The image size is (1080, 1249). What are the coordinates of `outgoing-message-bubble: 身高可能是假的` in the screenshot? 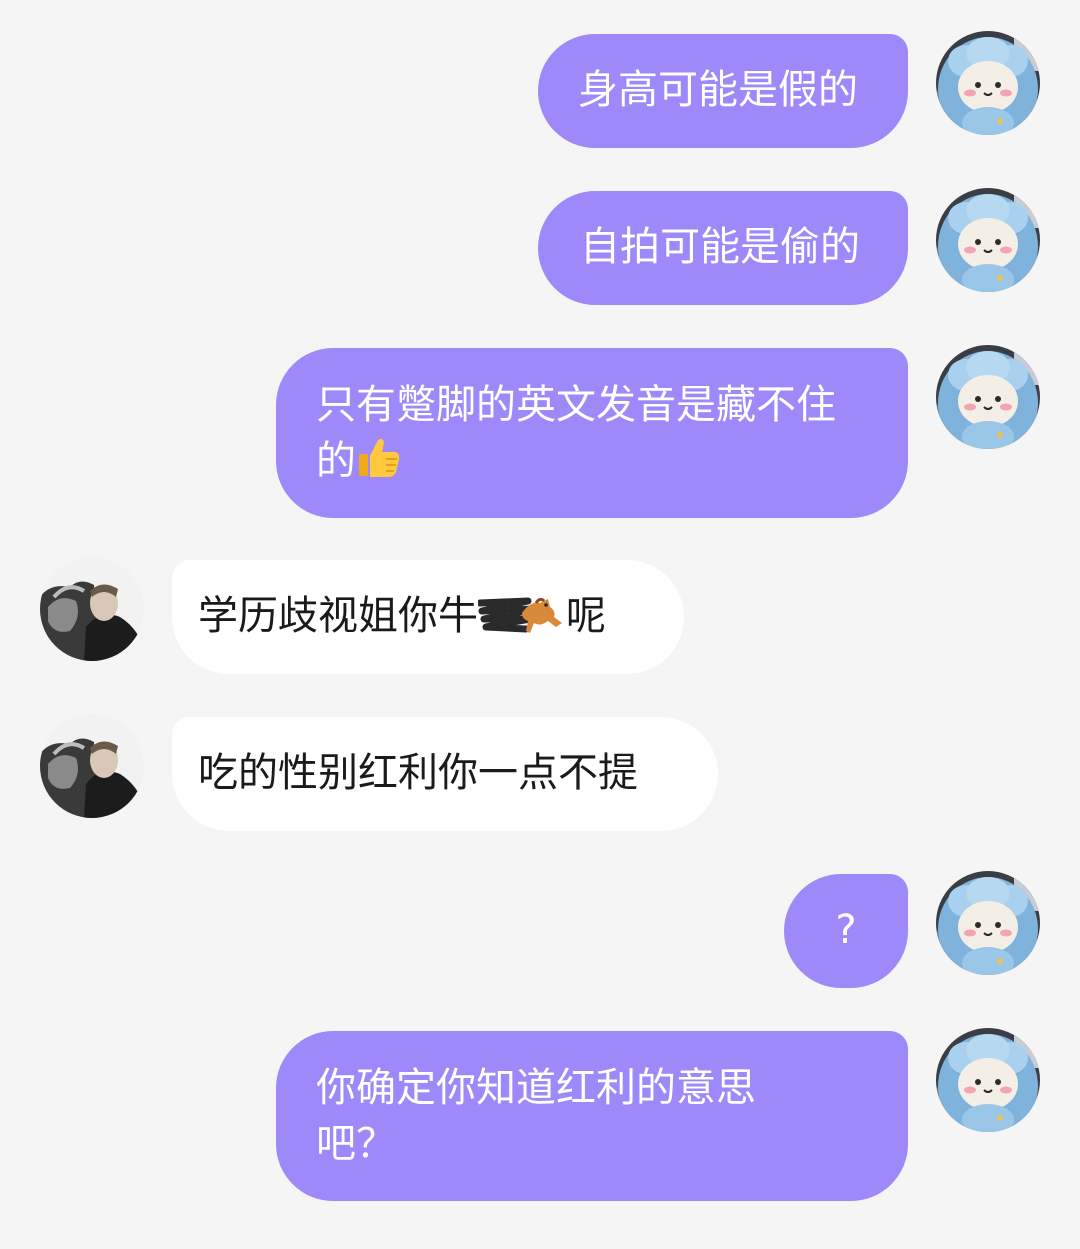 It's located at (723, 91).